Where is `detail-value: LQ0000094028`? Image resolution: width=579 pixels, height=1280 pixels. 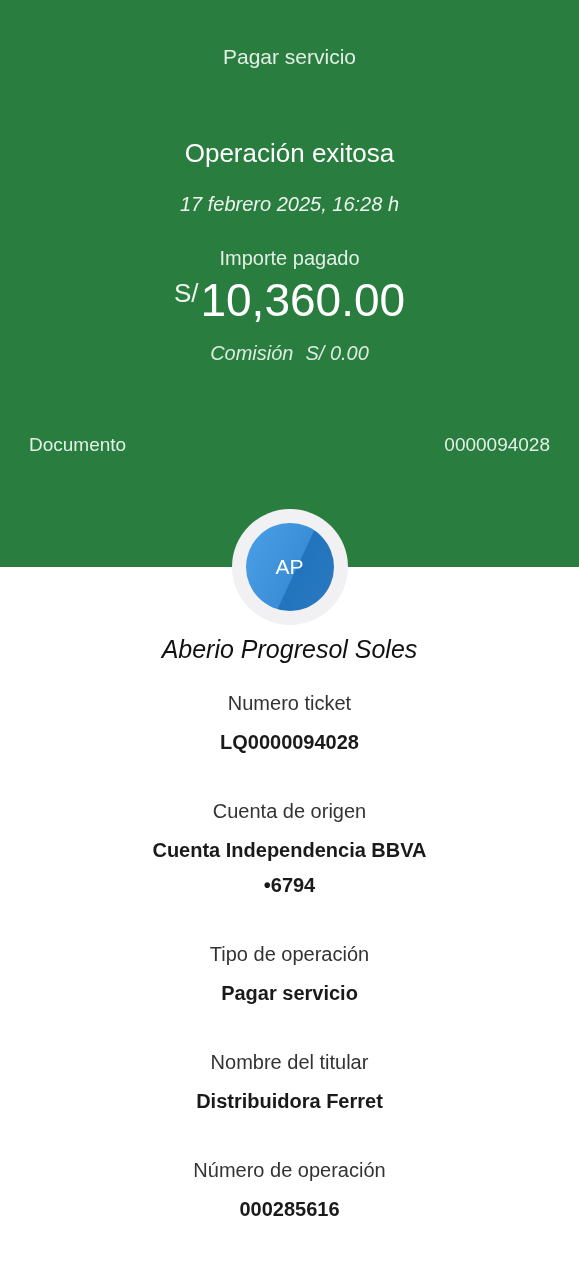 detail-value: LQ0000094028 is located at coordinates (289, 742).